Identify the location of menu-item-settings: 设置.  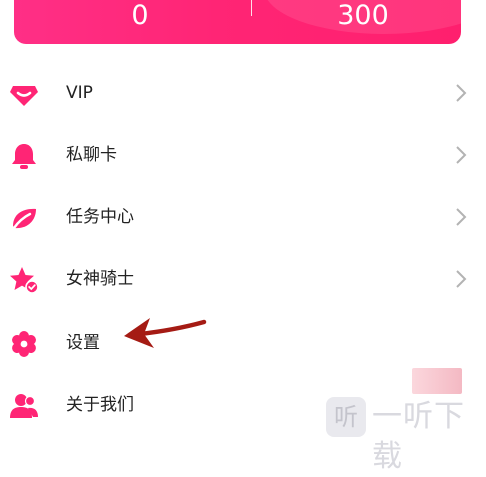
(243, 343).